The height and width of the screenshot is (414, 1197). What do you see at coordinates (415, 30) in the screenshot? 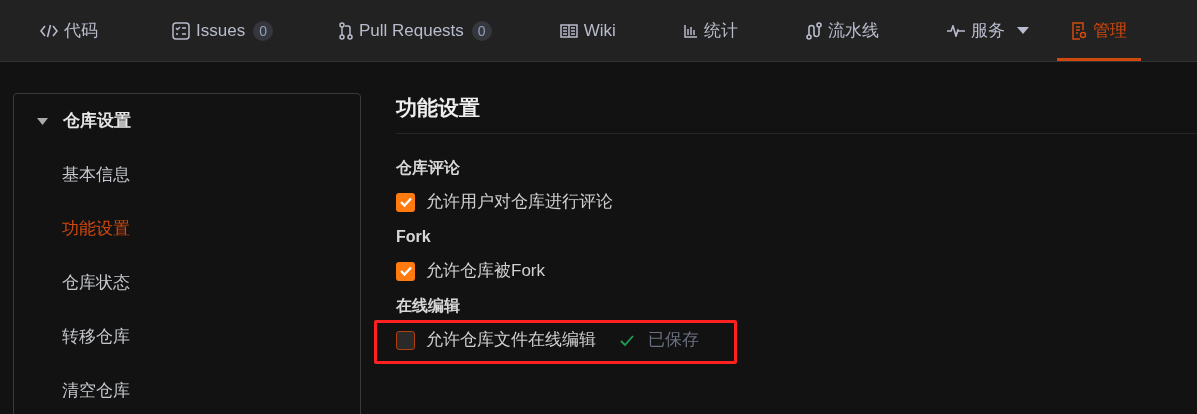
I see `nav-tab: Pull Requests 0` at bounding box center [415, 30].